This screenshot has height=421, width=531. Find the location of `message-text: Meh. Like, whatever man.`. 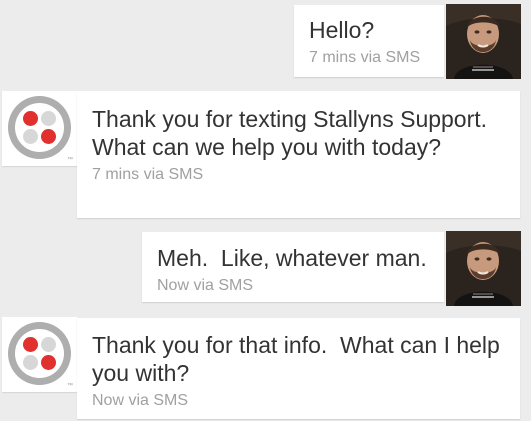

message-text: Meh. Like, whatever man. is located at coordinates (292, 258).